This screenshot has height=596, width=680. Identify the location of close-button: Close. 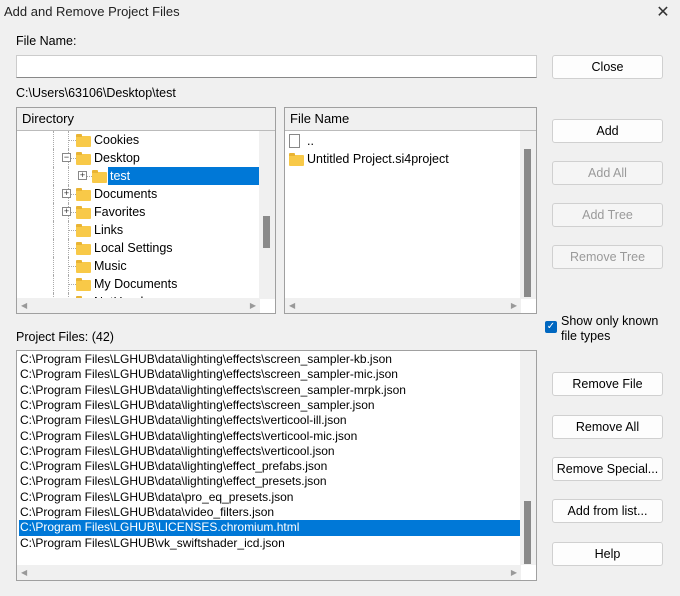
(607, 67).